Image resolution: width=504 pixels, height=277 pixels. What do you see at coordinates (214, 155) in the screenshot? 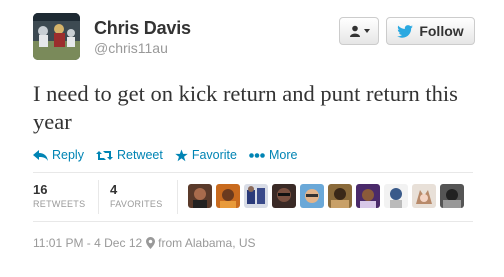
I see `favorite-label: Favorite` at bounding box center [214, 155].